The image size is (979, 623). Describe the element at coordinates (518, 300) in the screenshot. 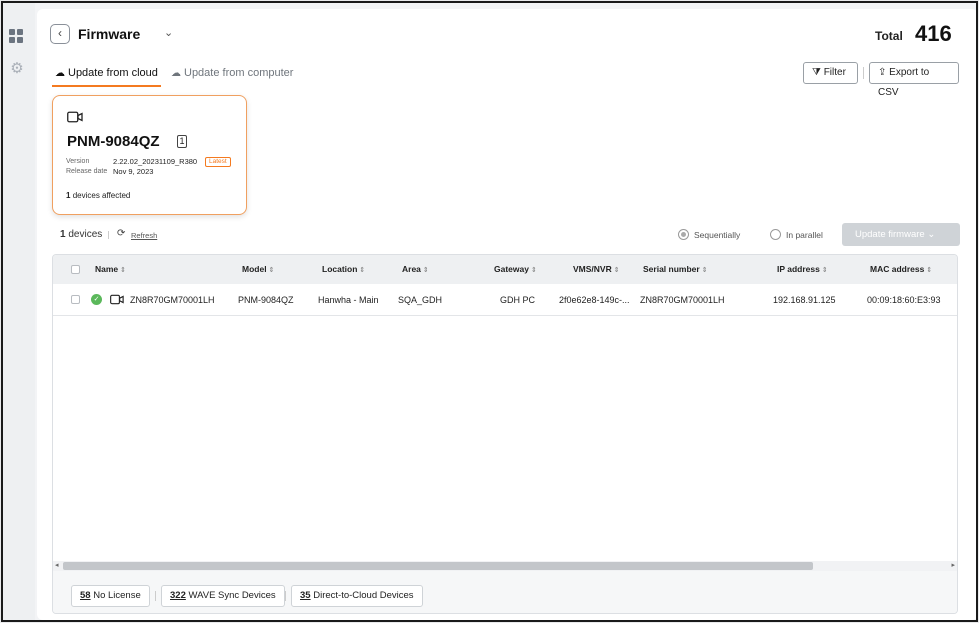

I see `cell-gateway: GDH PC` at that location.